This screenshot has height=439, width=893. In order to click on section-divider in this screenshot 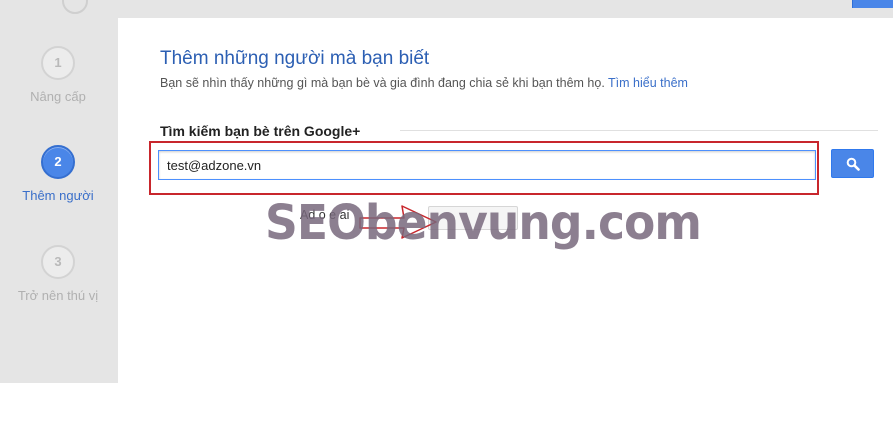, I will do `click(639, 130)`.